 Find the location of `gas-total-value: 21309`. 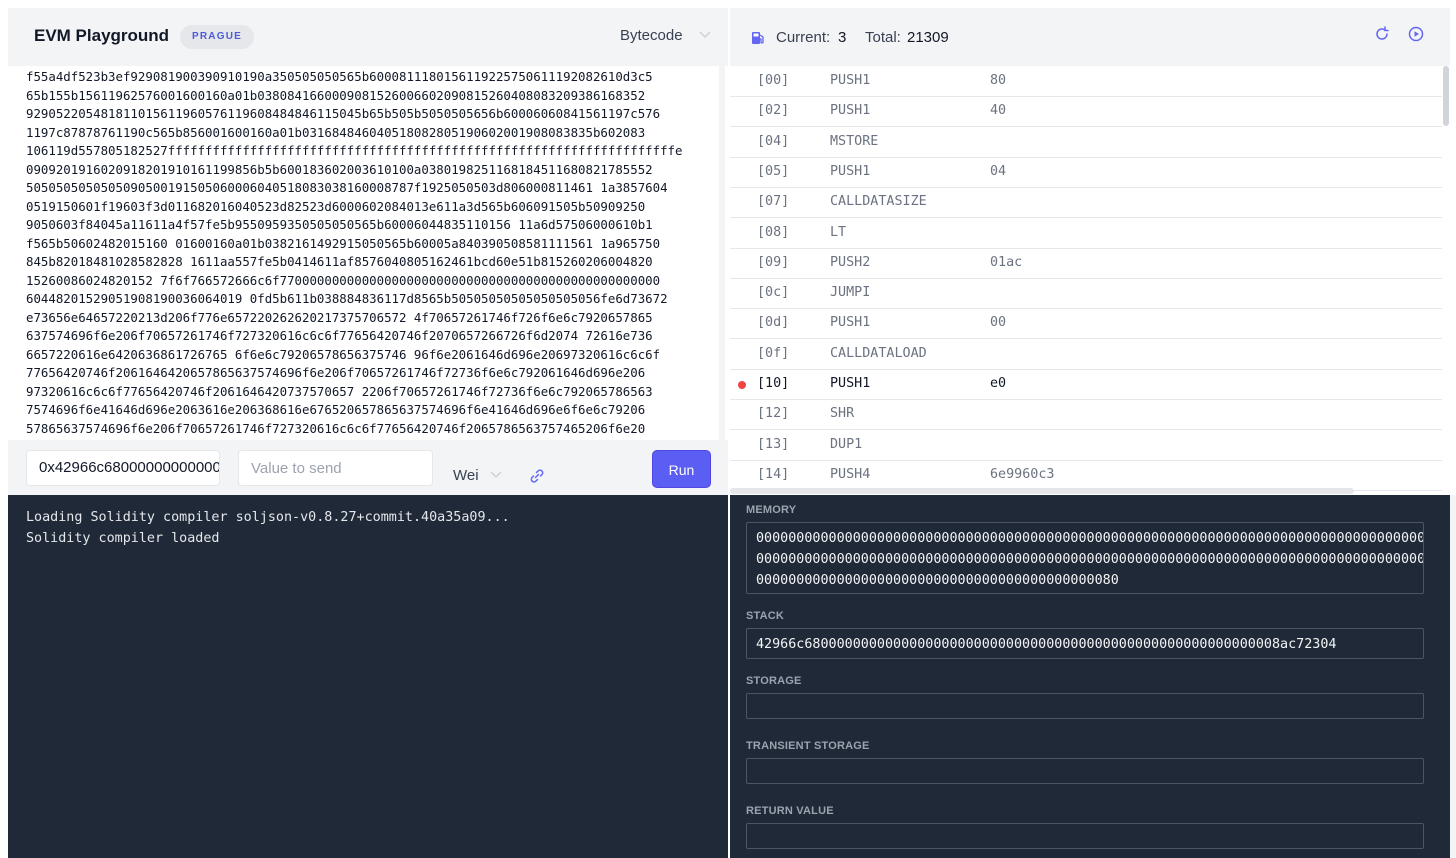

gas-total-value: 21309 is located at coordinates (928, 37).